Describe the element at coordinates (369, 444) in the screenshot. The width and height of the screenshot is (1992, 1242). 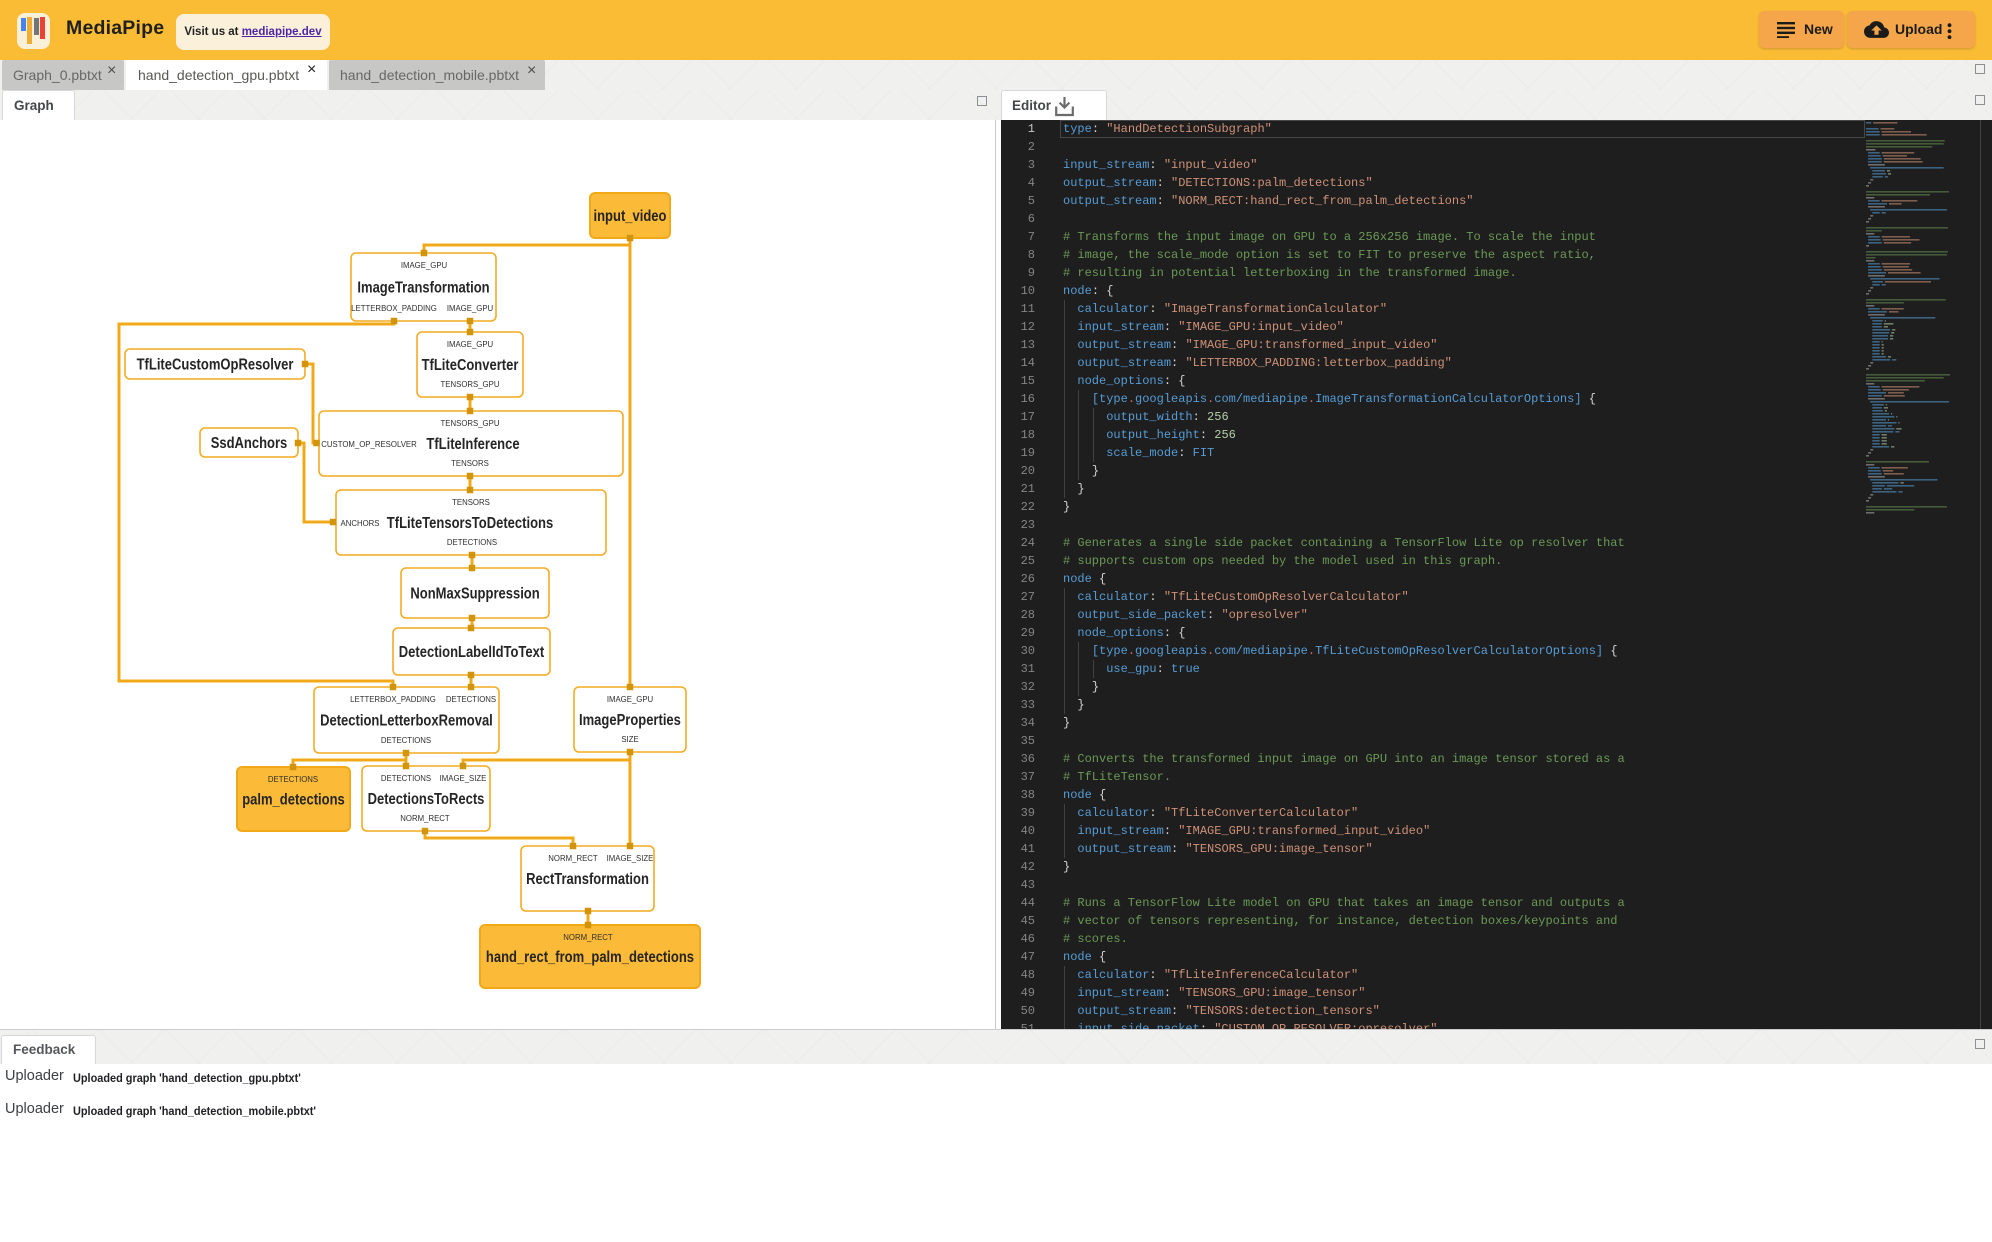
I see `svg-text: CUSTOM_OP_RESOLVER` at that location.